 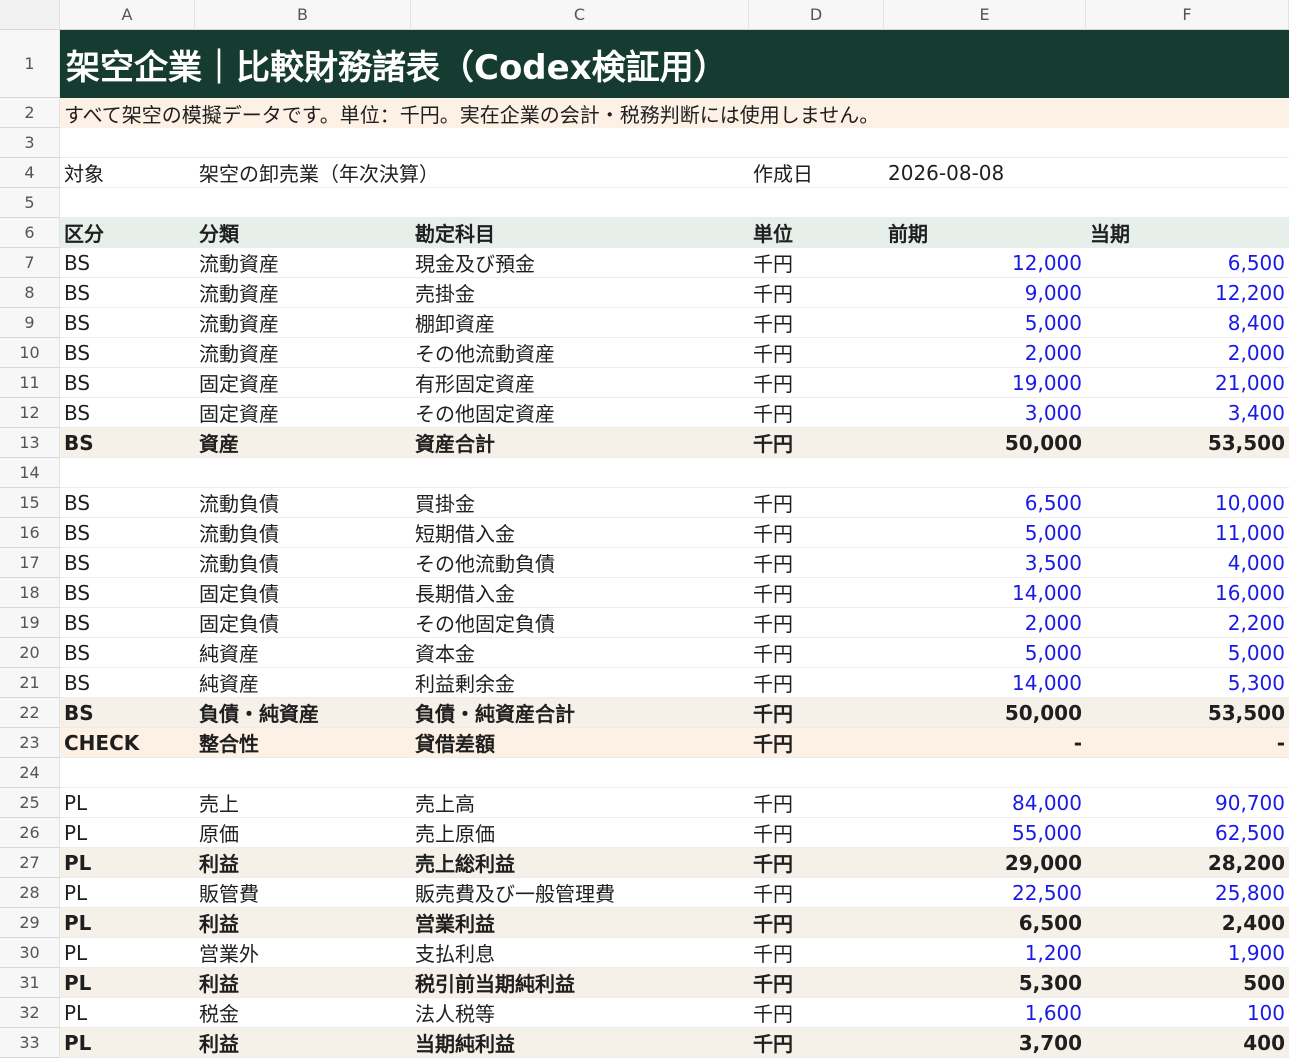 What do you see at coordinates (303, 383) in the screenshot?
I see `table-cell-classification: 固定資産` at bounding box center [303, 383].